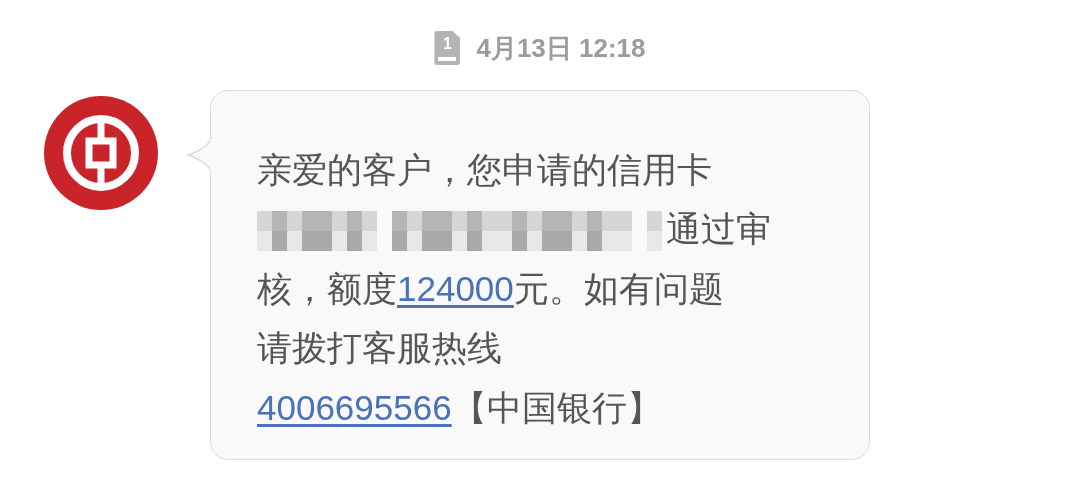  Describe the element at coordinates (561, 48) in the screenshot. I see `message-timestamp: 4月13日 12:18` at that location.